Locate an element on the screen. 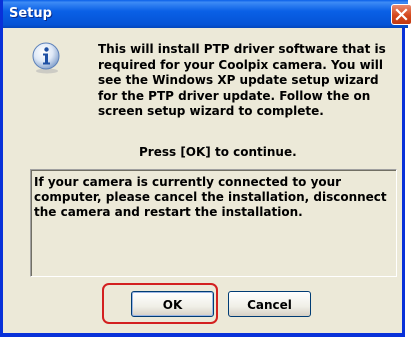  press-ok-instruction: Press [OK] to continue. is located at coordinates (218, 152).